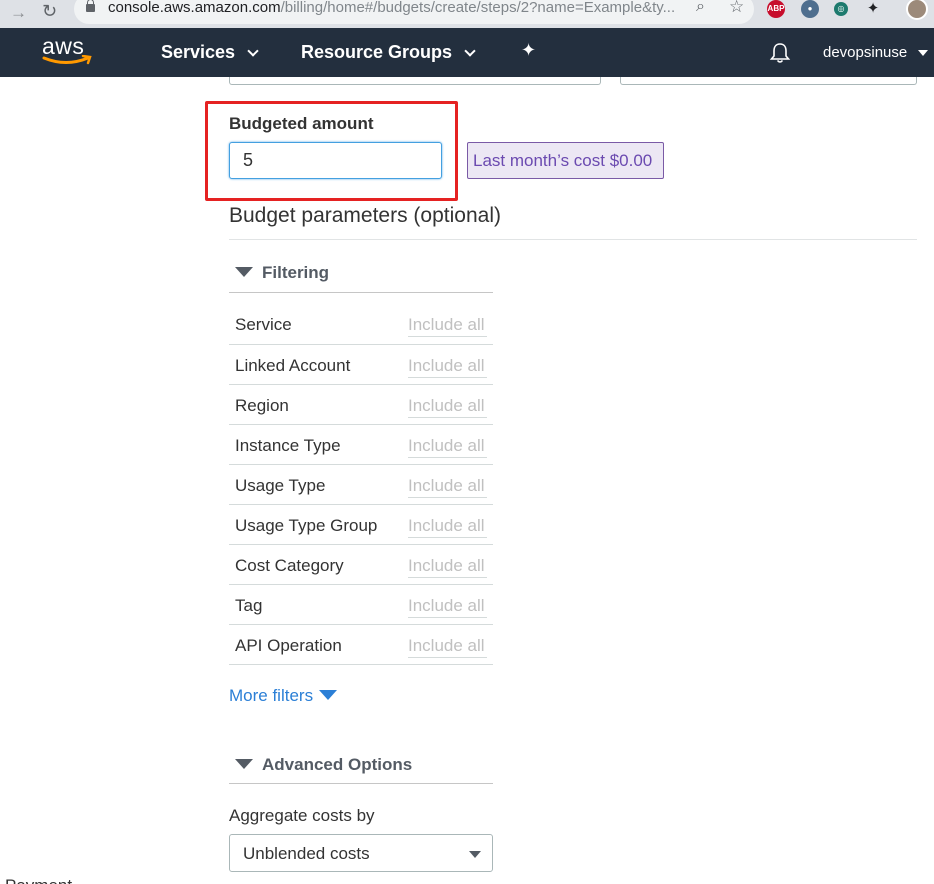  What do you see at coordinates (768, 81) in the screenshot?
I see `budget-period-field` at bounding box center [768, 81].